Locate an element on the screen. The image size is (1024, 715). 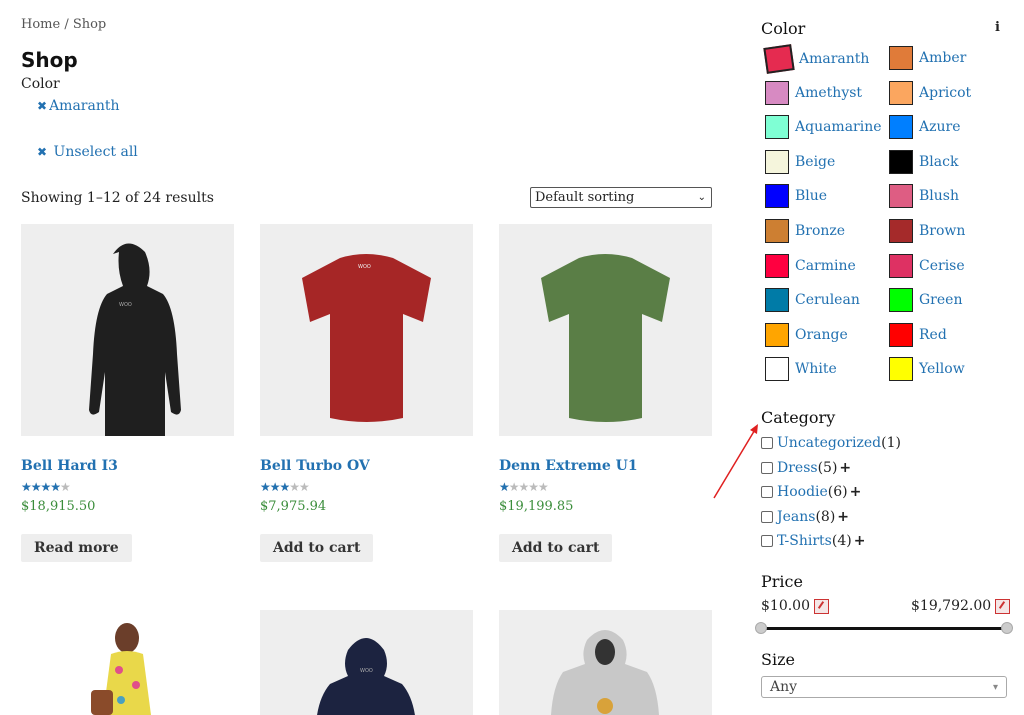
price-slider-track is located at coordinates (883, 628).